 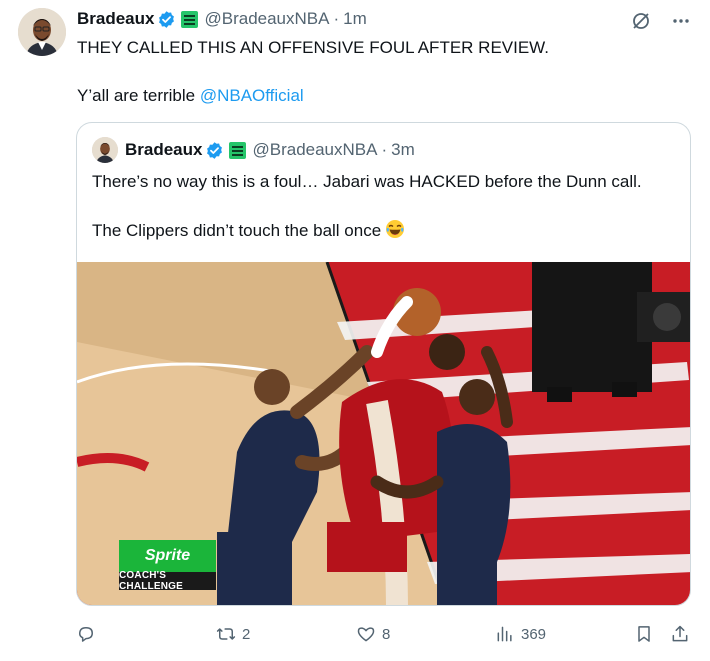 I want to click on tweet-text-prefix: Y’all are terrible, so click(x=138, y=95).